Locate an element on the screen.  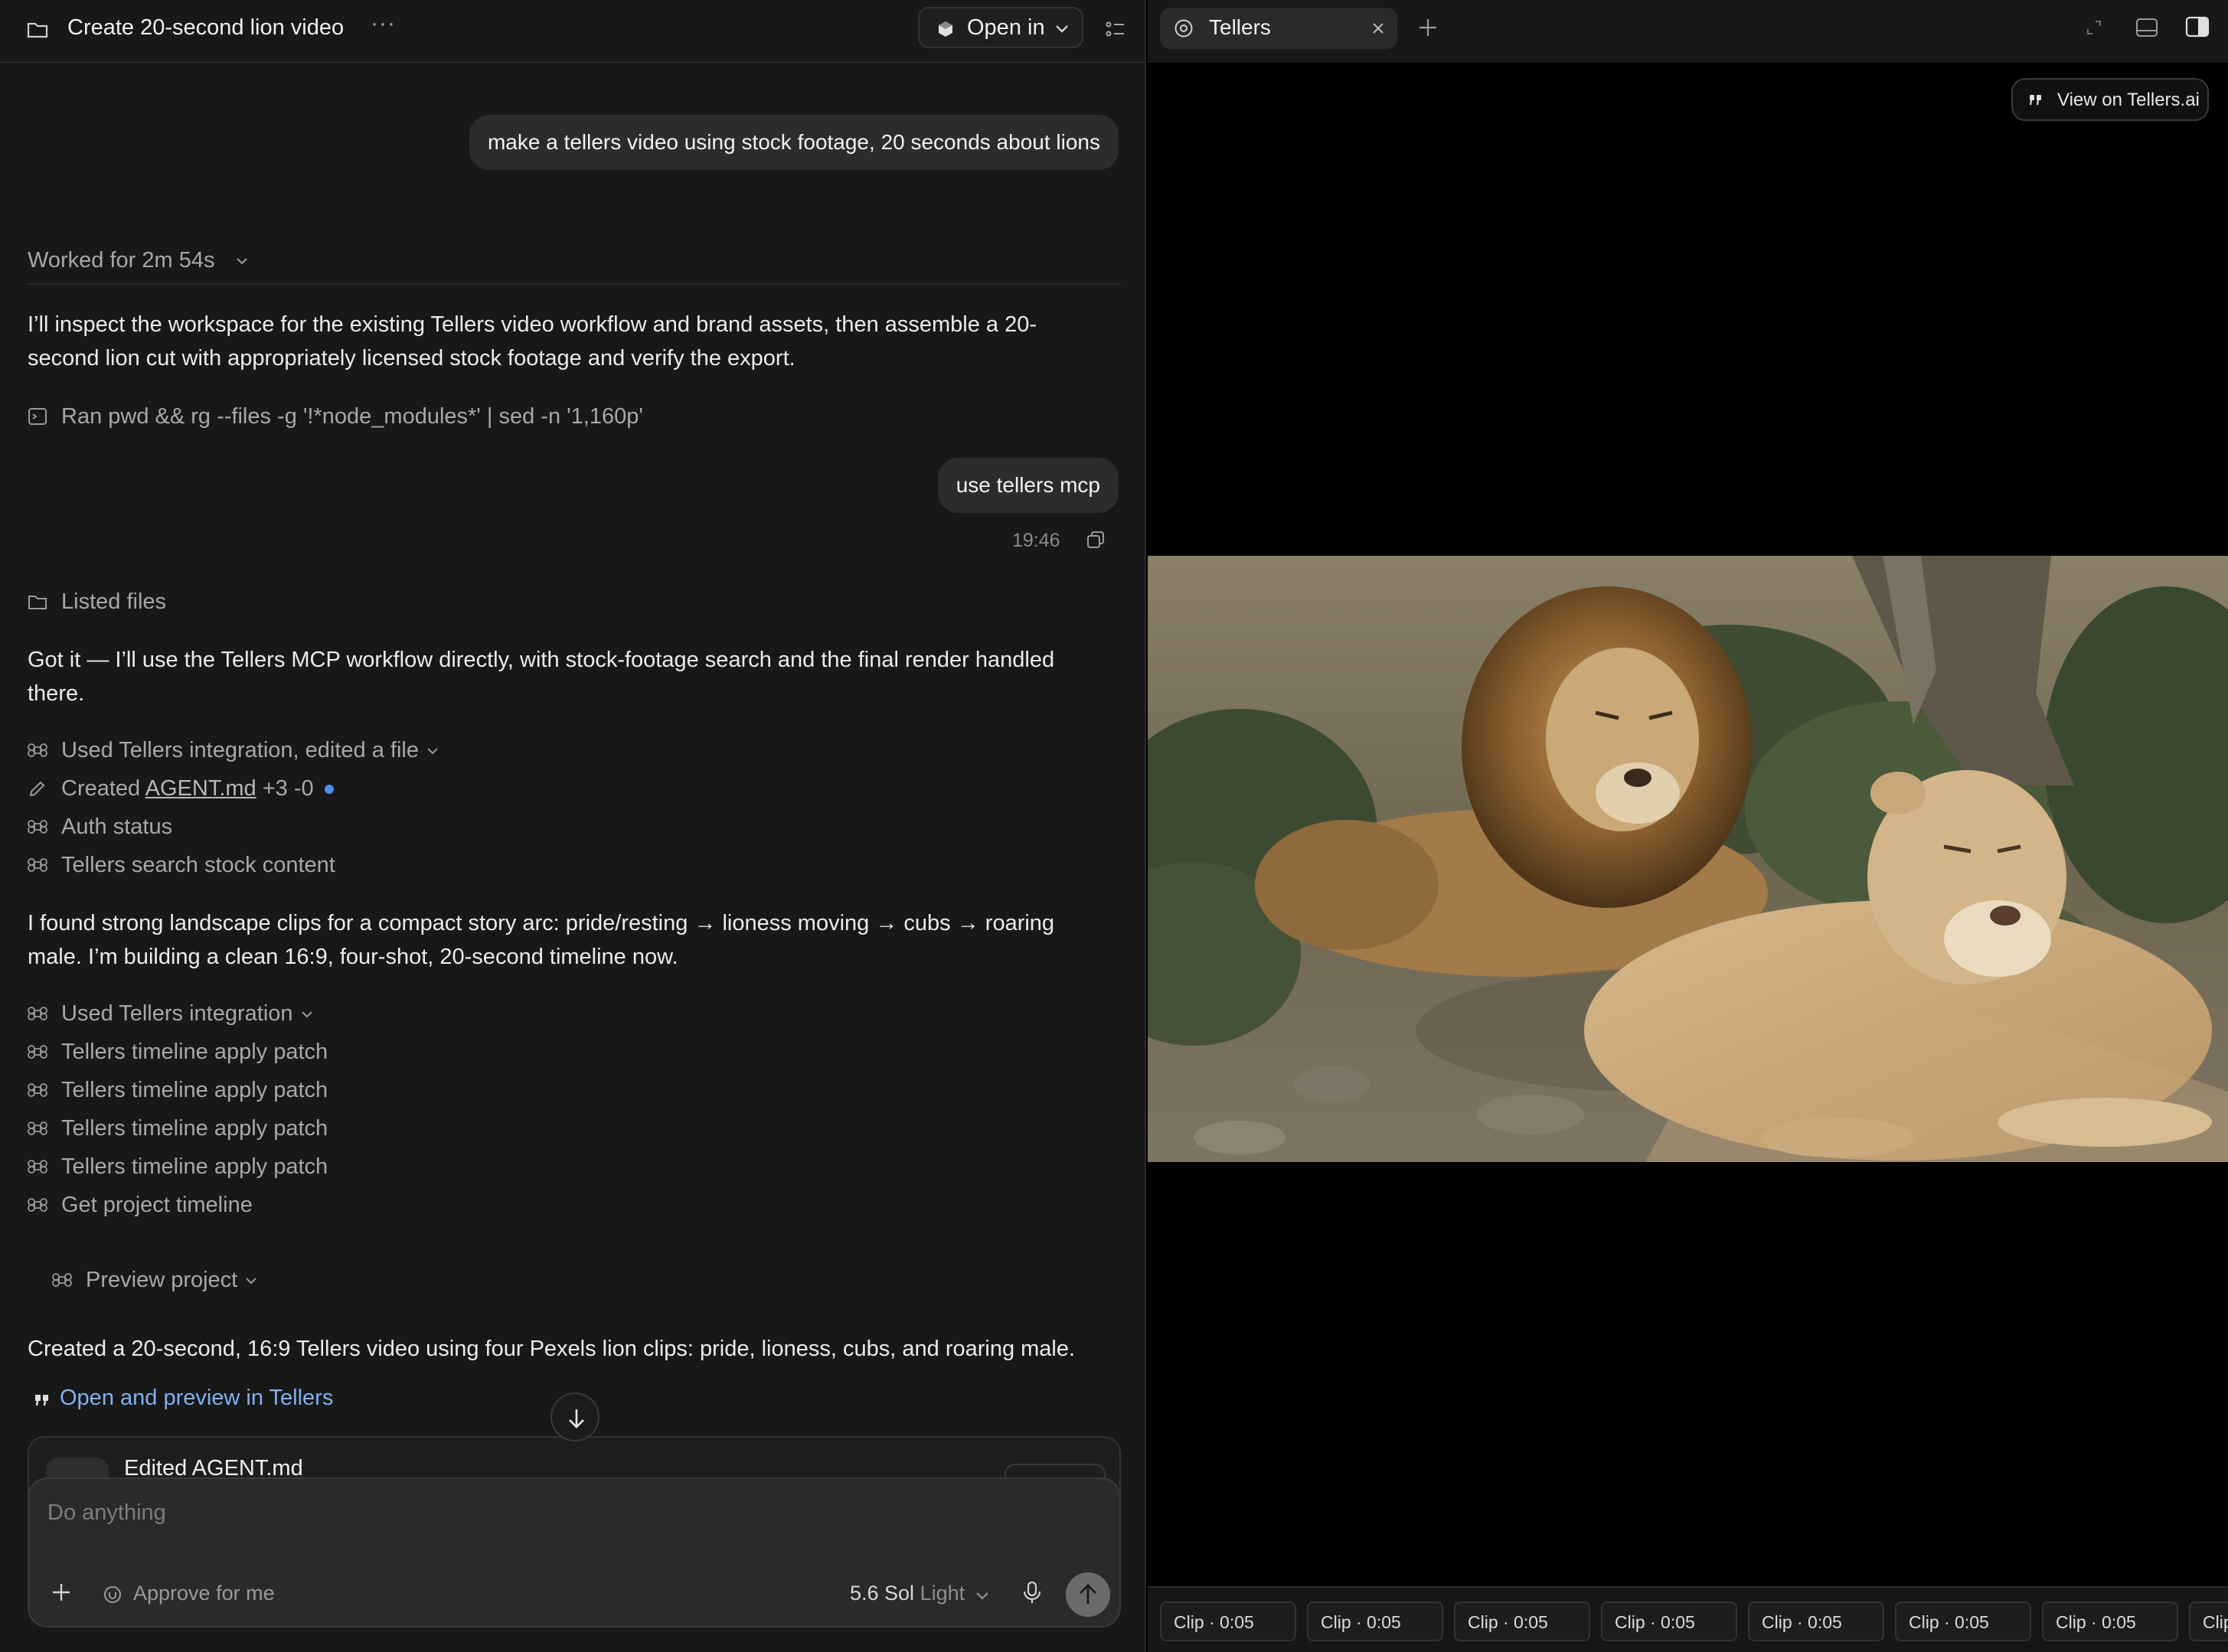
at-sign-icon is located at coordinates (1183, 28).